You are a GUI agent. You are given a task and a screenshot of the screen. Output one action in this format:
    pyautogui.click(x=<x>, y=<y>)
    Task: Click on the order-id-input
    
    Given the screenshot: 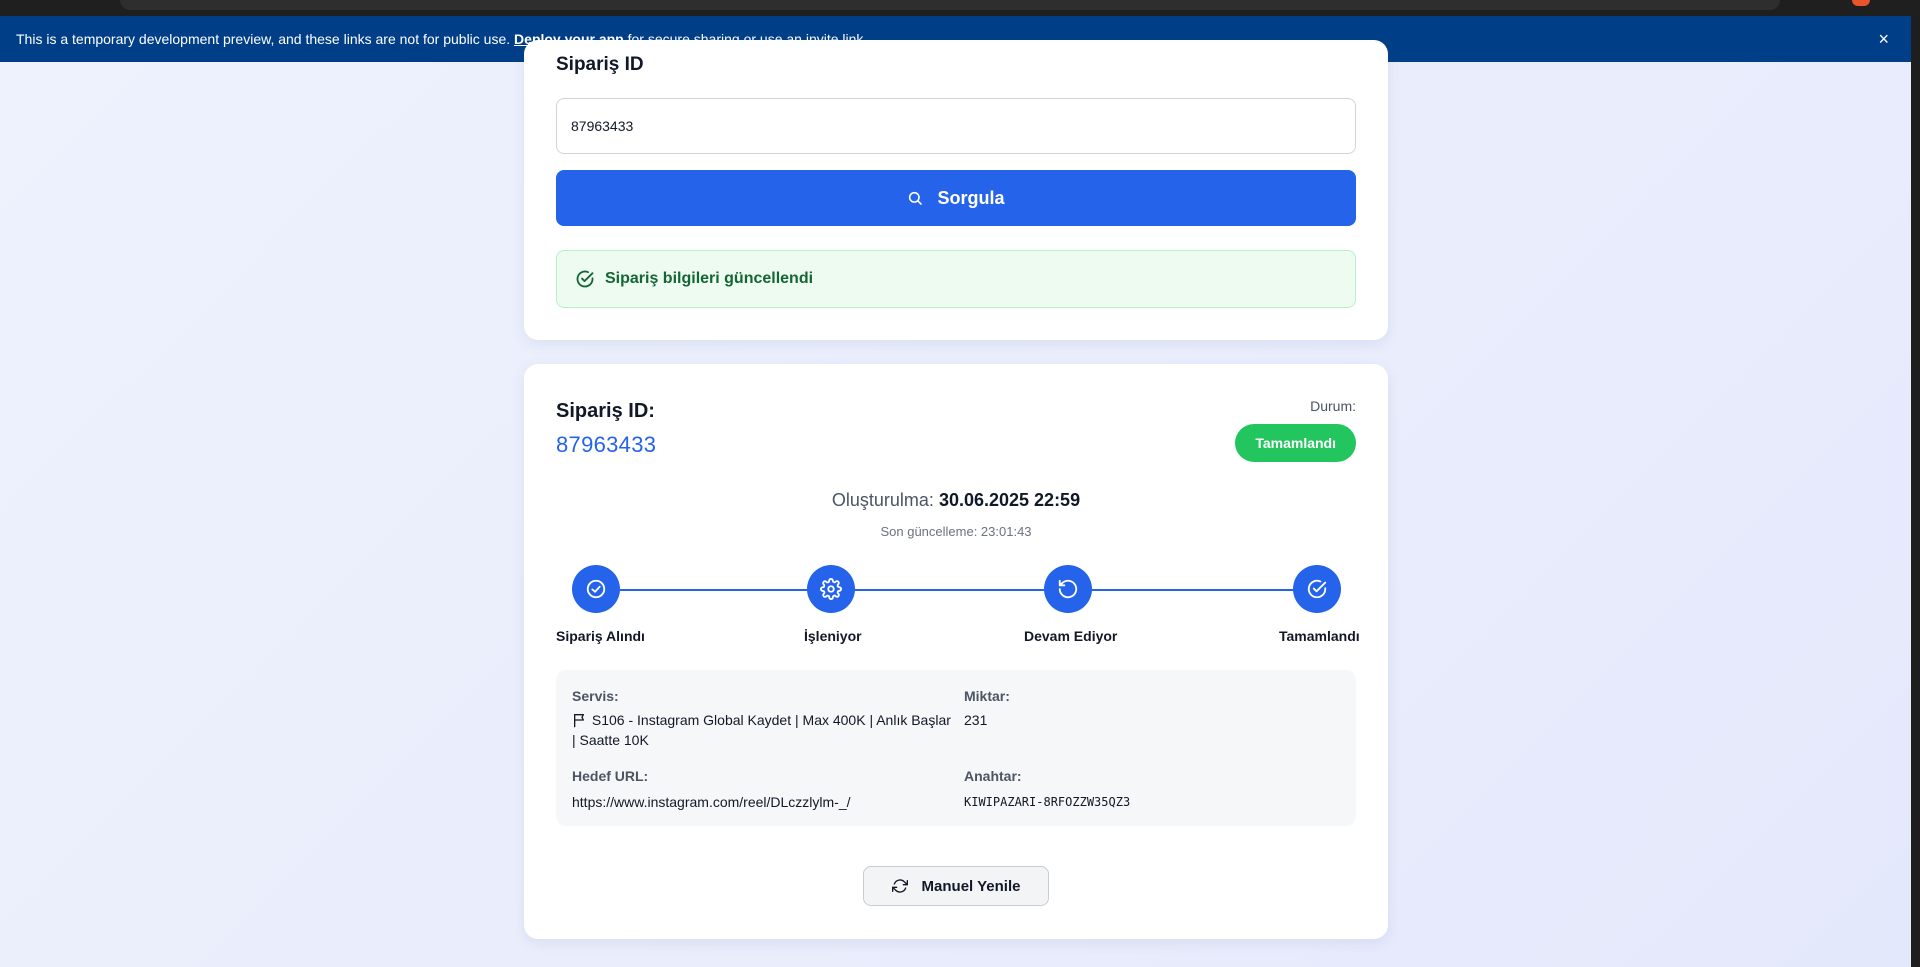 What is the action you would take?
    pyautogui.click(x=956, y=126)
    